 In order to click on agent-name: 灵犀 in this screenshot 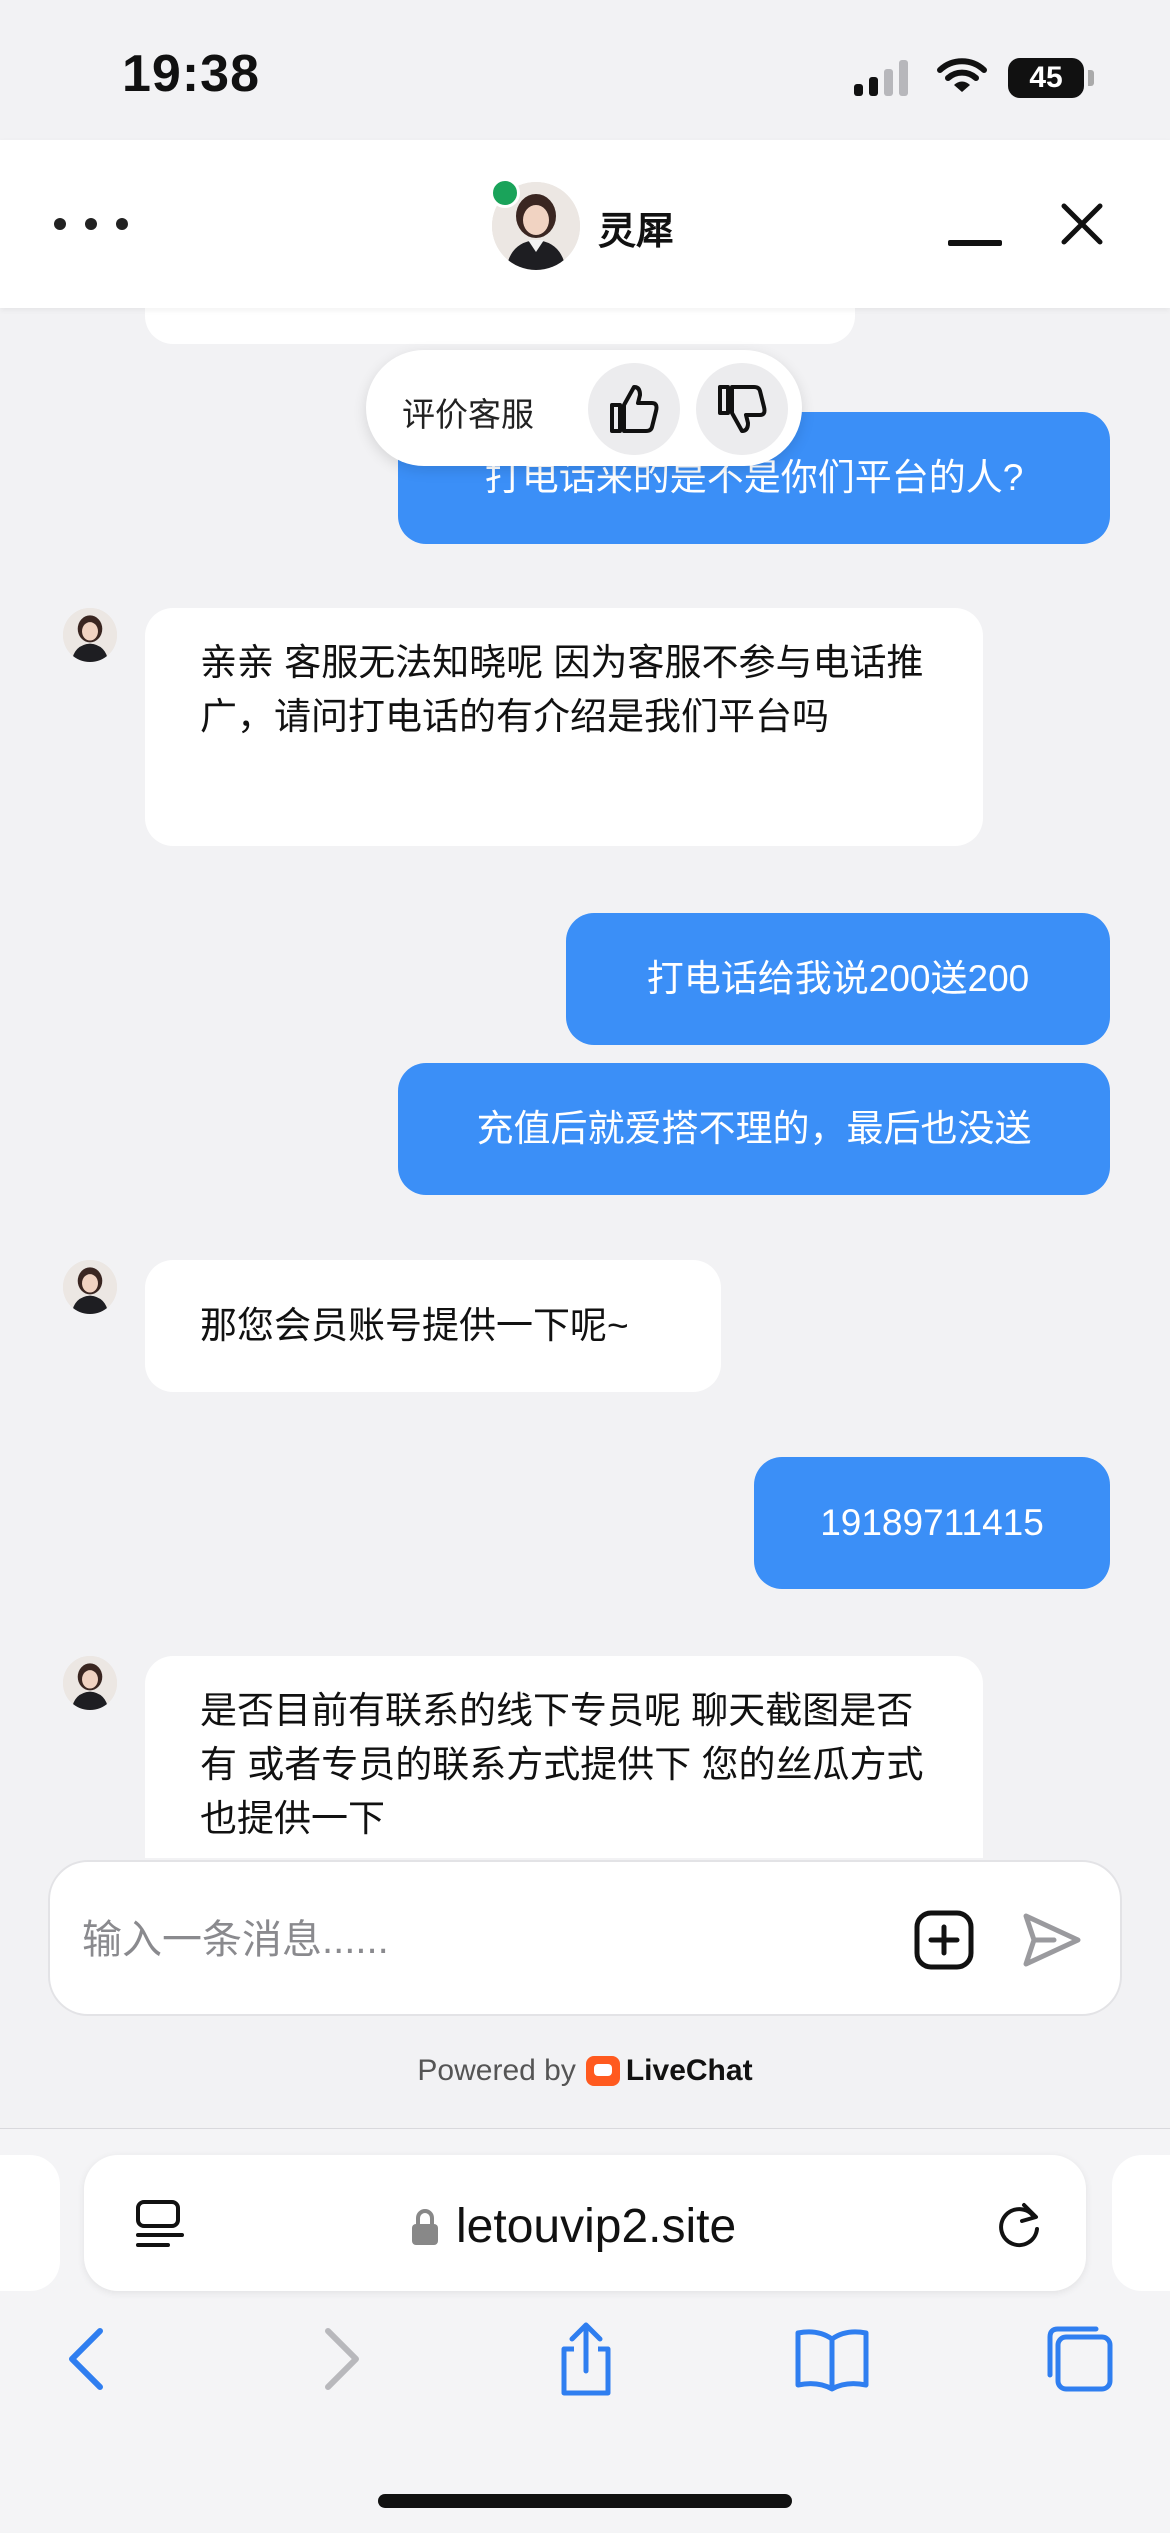, I will do `click(636, 232)`.